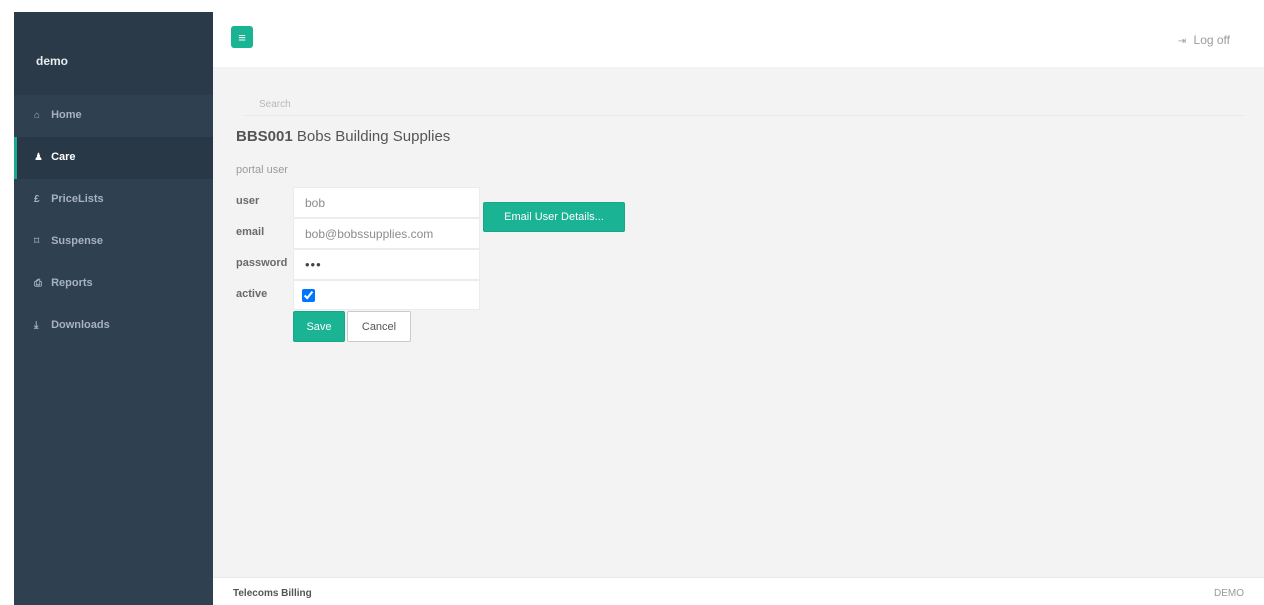  Describe the element at coordinates (272, 593) in the screenshot. I see `footer-app-name: Telecoms Billing` at that location.